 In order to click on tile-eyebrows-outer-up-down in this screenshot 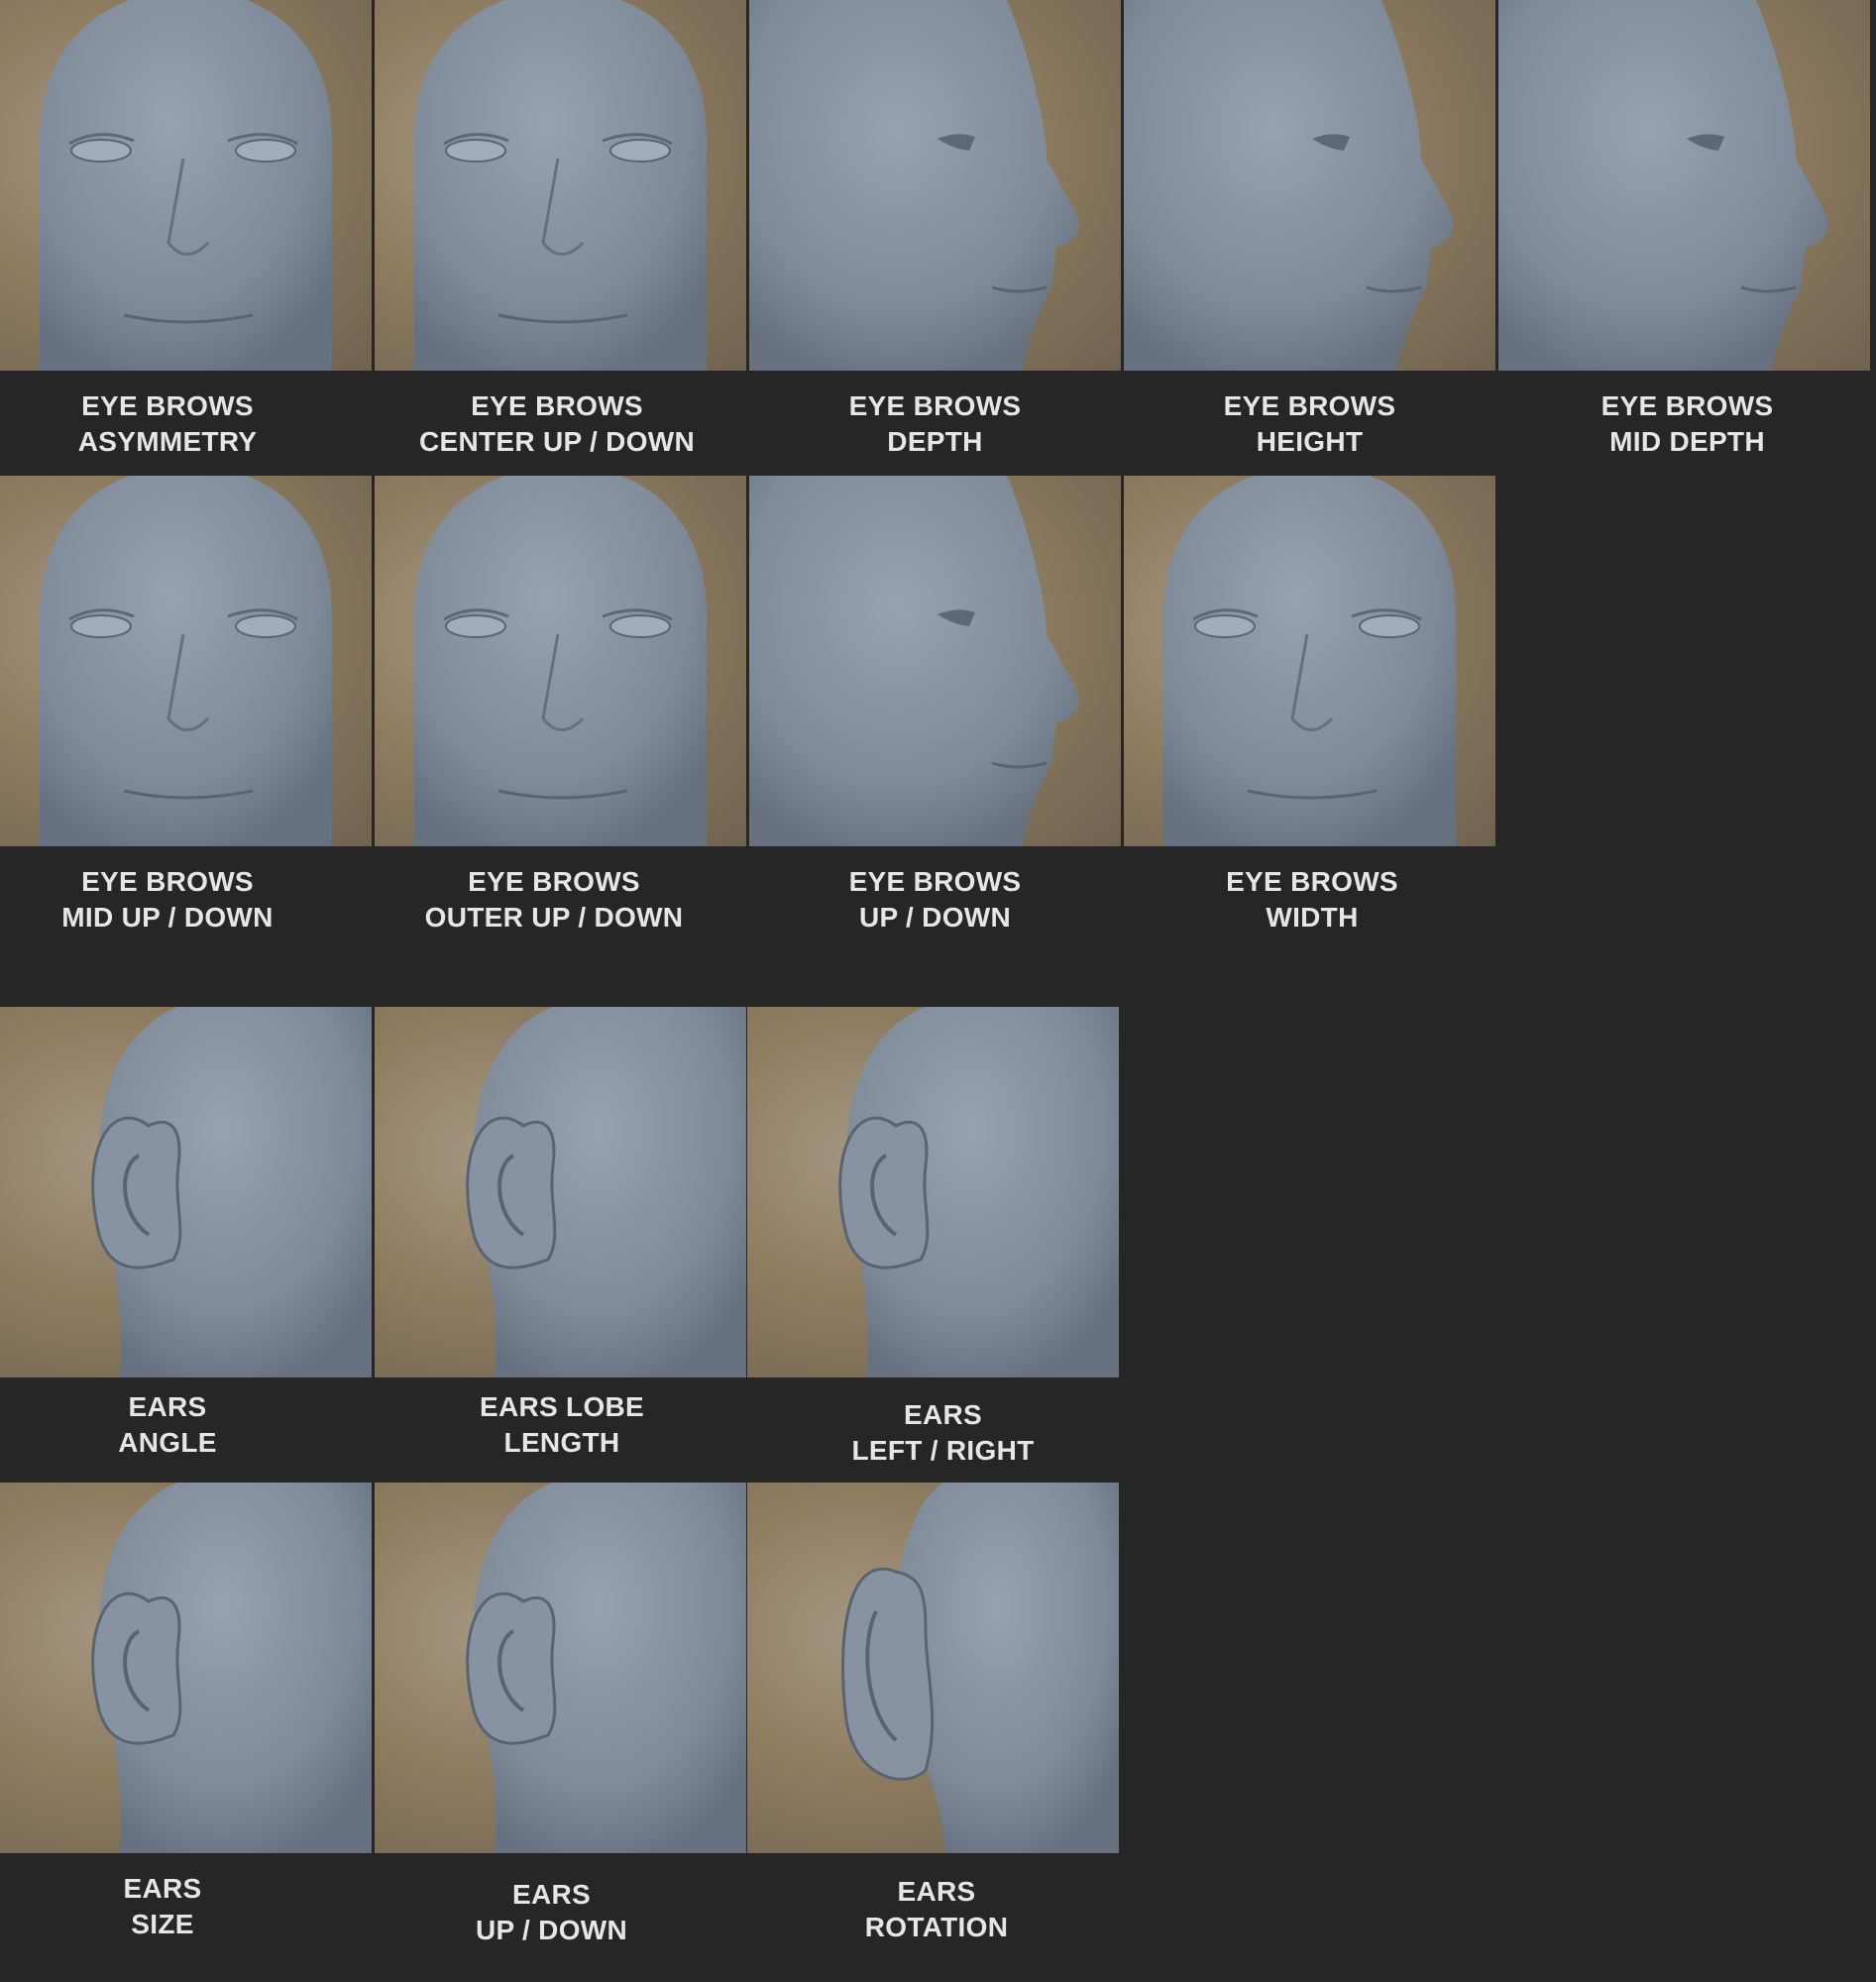, I will do `click(561, 661)`.